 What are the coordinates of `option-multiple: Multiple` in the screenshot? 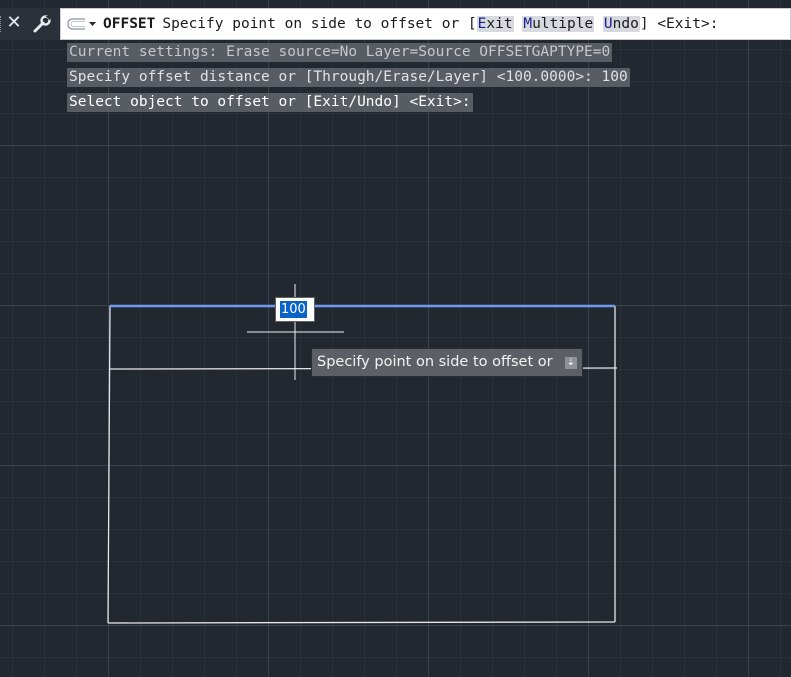 It's located at (558, 24).